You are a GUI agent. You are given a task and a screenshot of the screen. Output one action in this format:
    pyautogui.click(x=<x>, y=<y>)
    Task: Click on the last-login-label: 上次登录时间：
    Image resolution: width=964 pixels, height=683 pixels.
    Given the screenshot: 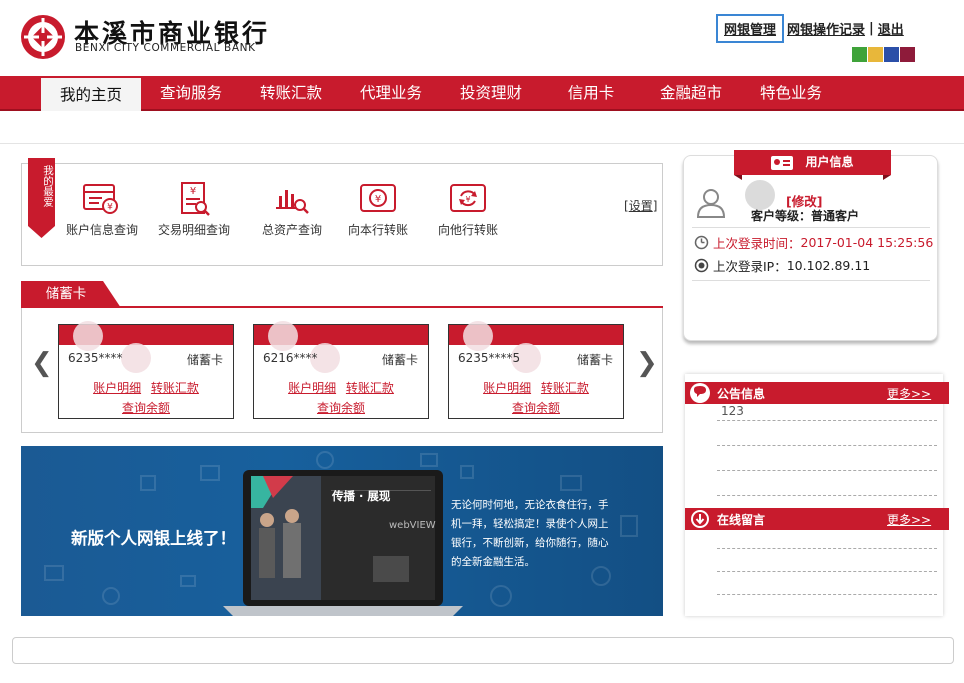 What is the action you would take?
    pyautogui.click(x=757, y=243)
    